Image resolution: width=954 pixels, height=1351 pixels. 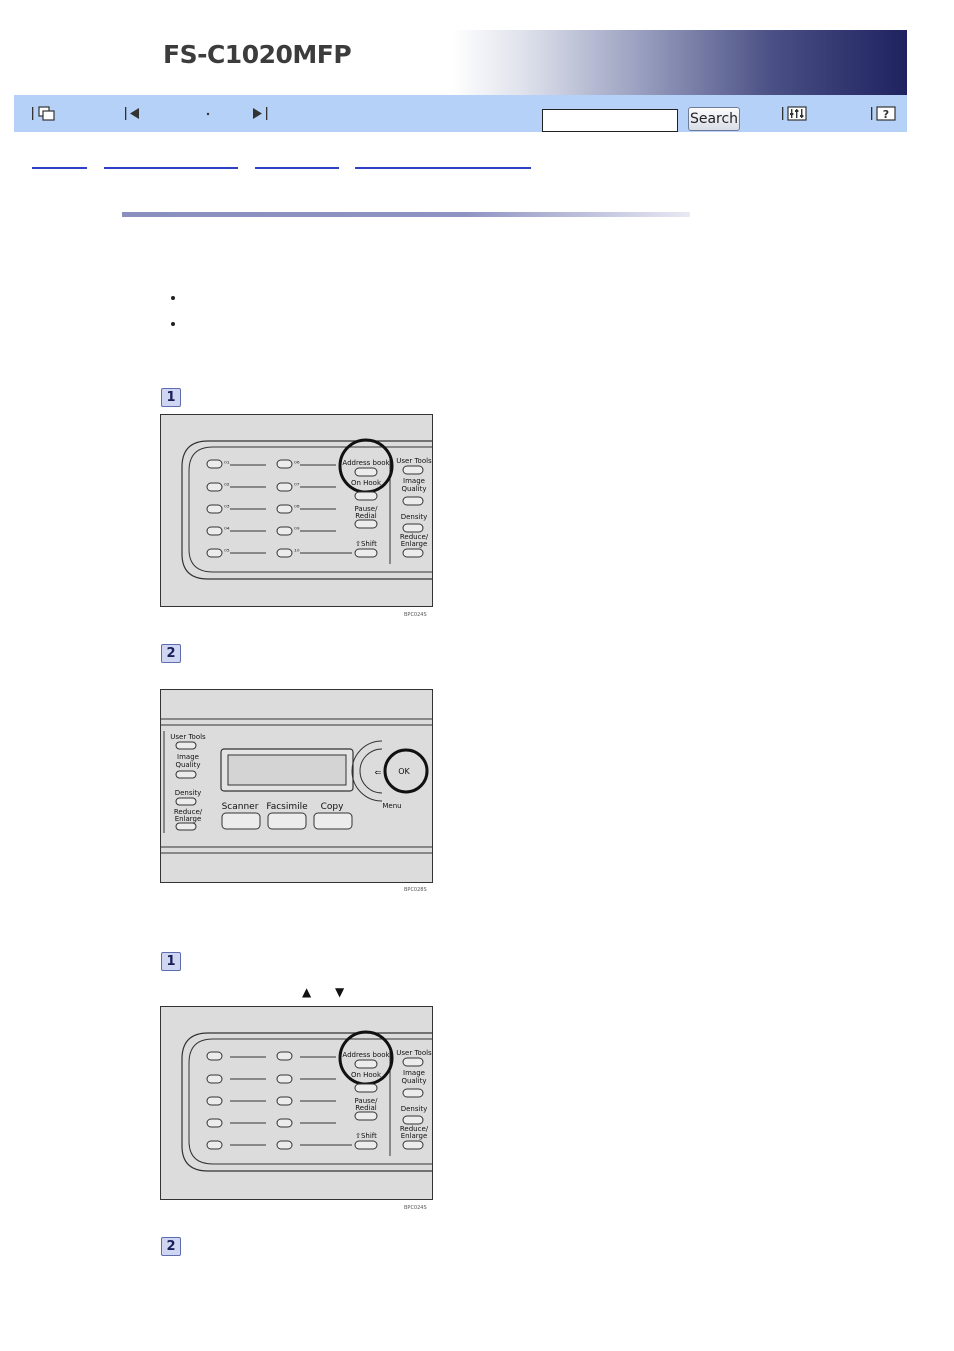 What do you see at coordinates (391, 806) in the screenshot?
I see `menu-key-label: Menu` at bounding box center [391, 806].